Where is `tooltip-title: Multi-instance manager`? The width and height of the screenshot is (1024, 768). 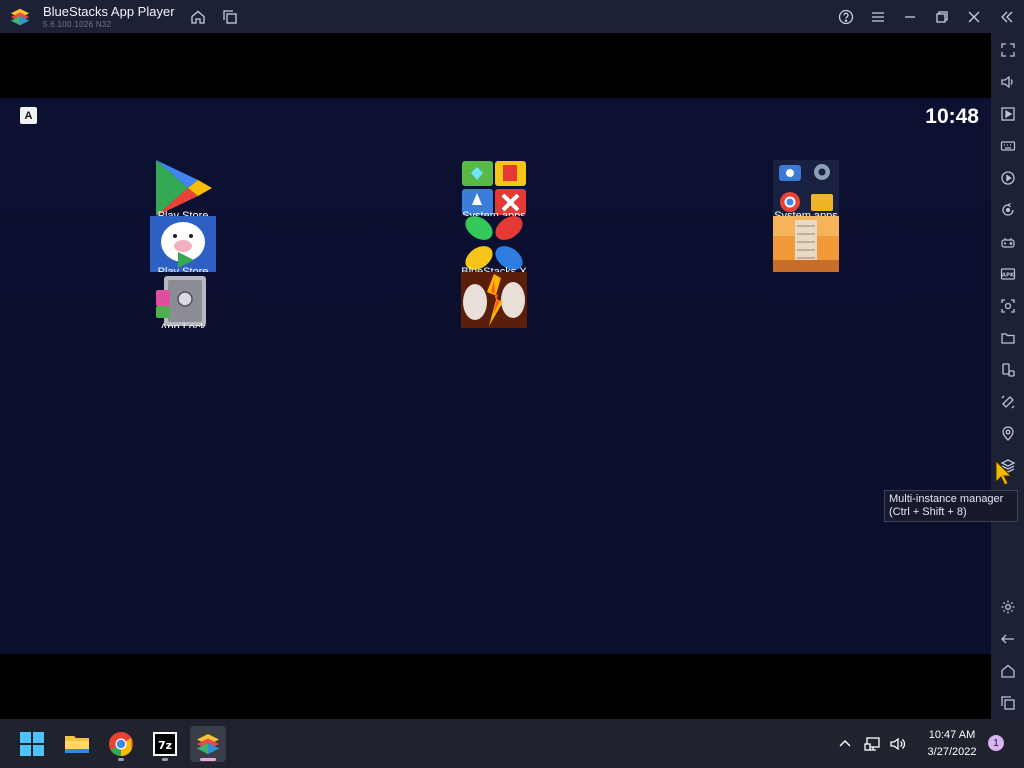 tooltip-title: Multi-instance manager is located at coordinates (946, 499).